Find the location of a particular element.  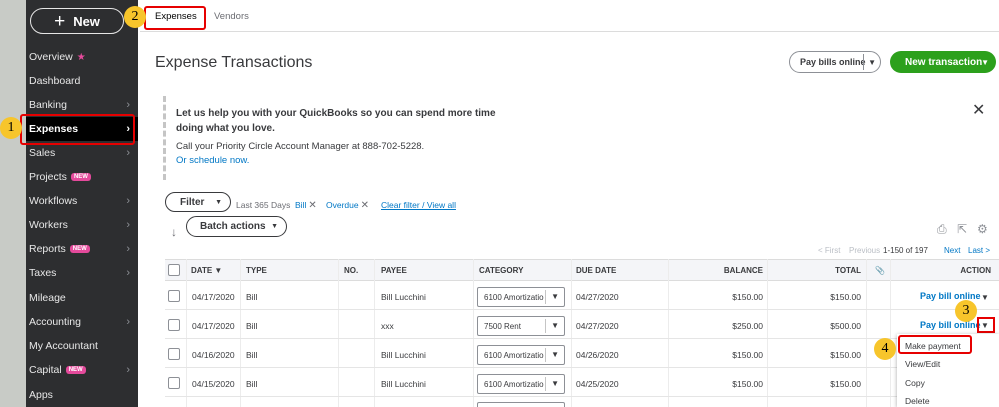

sidebar-item-mileage: Mileage is located at coordinates (82, 298).